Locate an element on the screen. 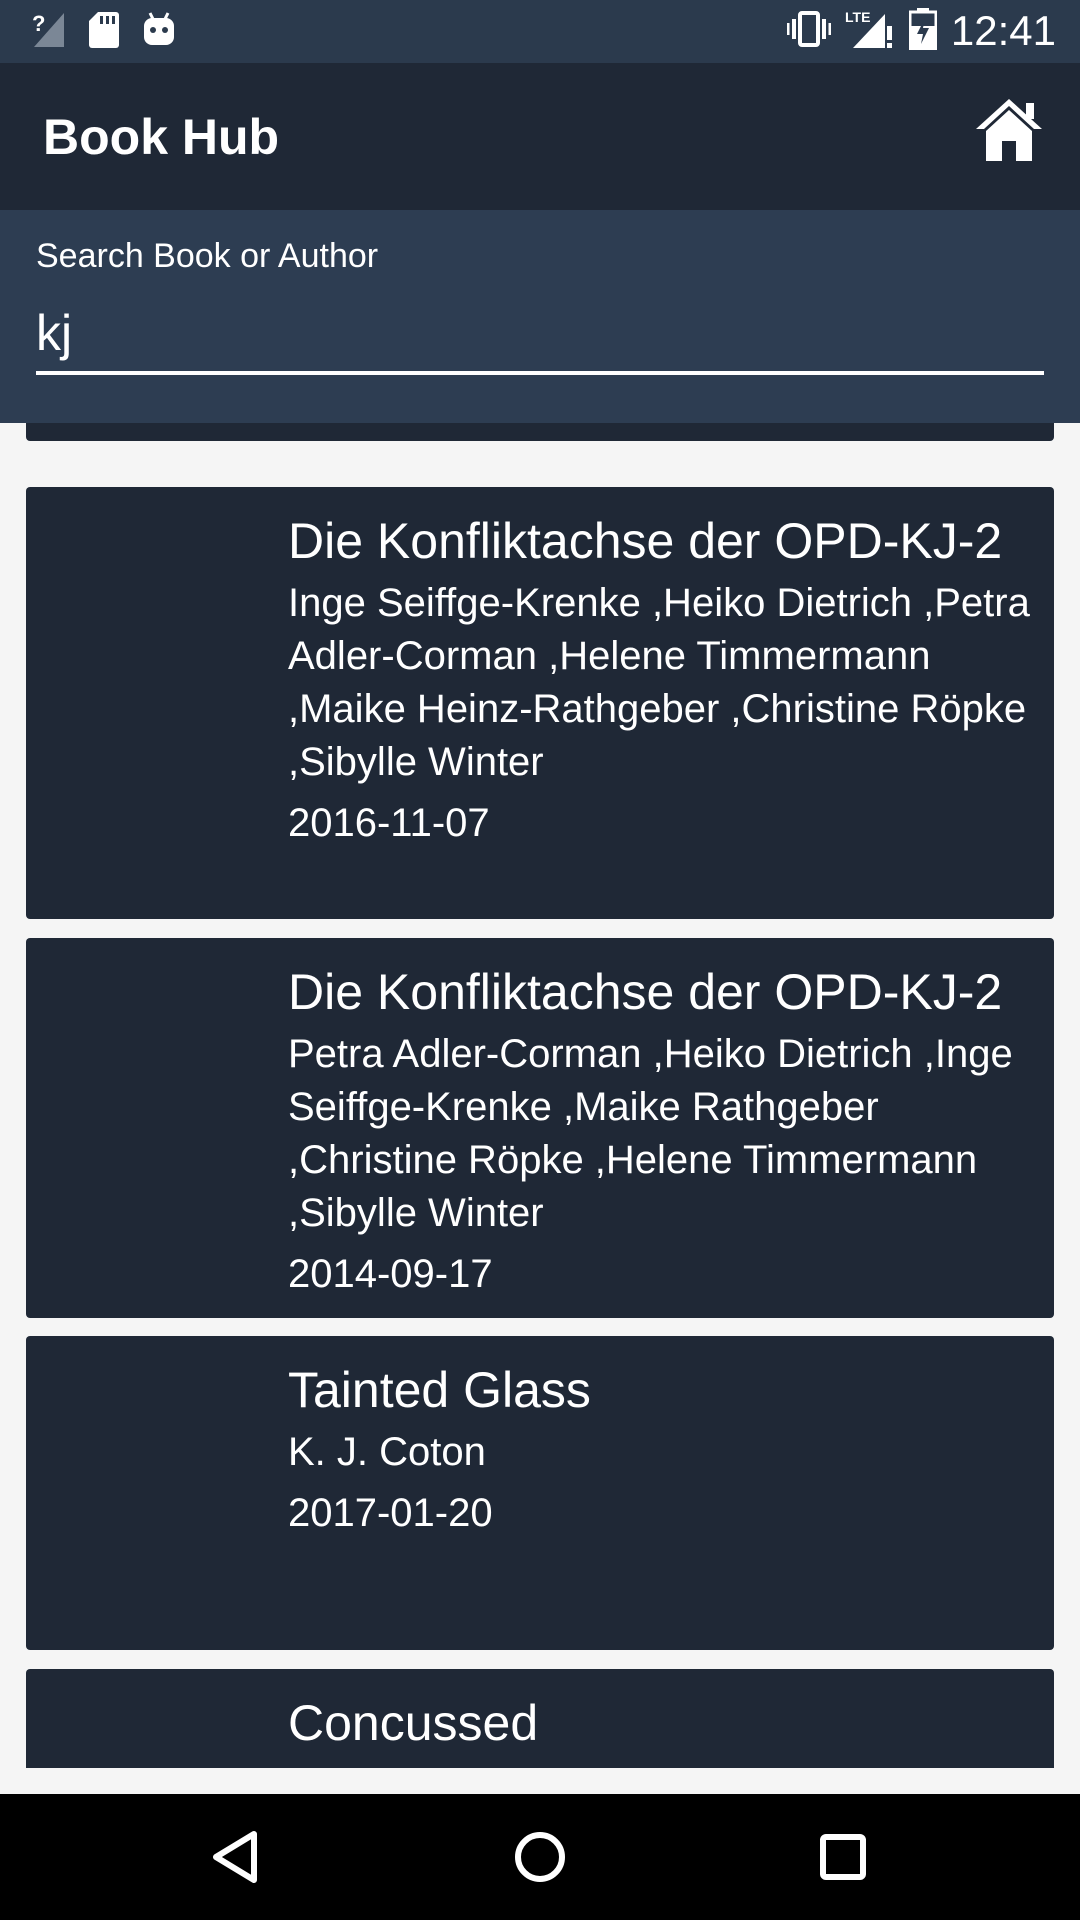  battery-icon is located at coordinates (923, 31).